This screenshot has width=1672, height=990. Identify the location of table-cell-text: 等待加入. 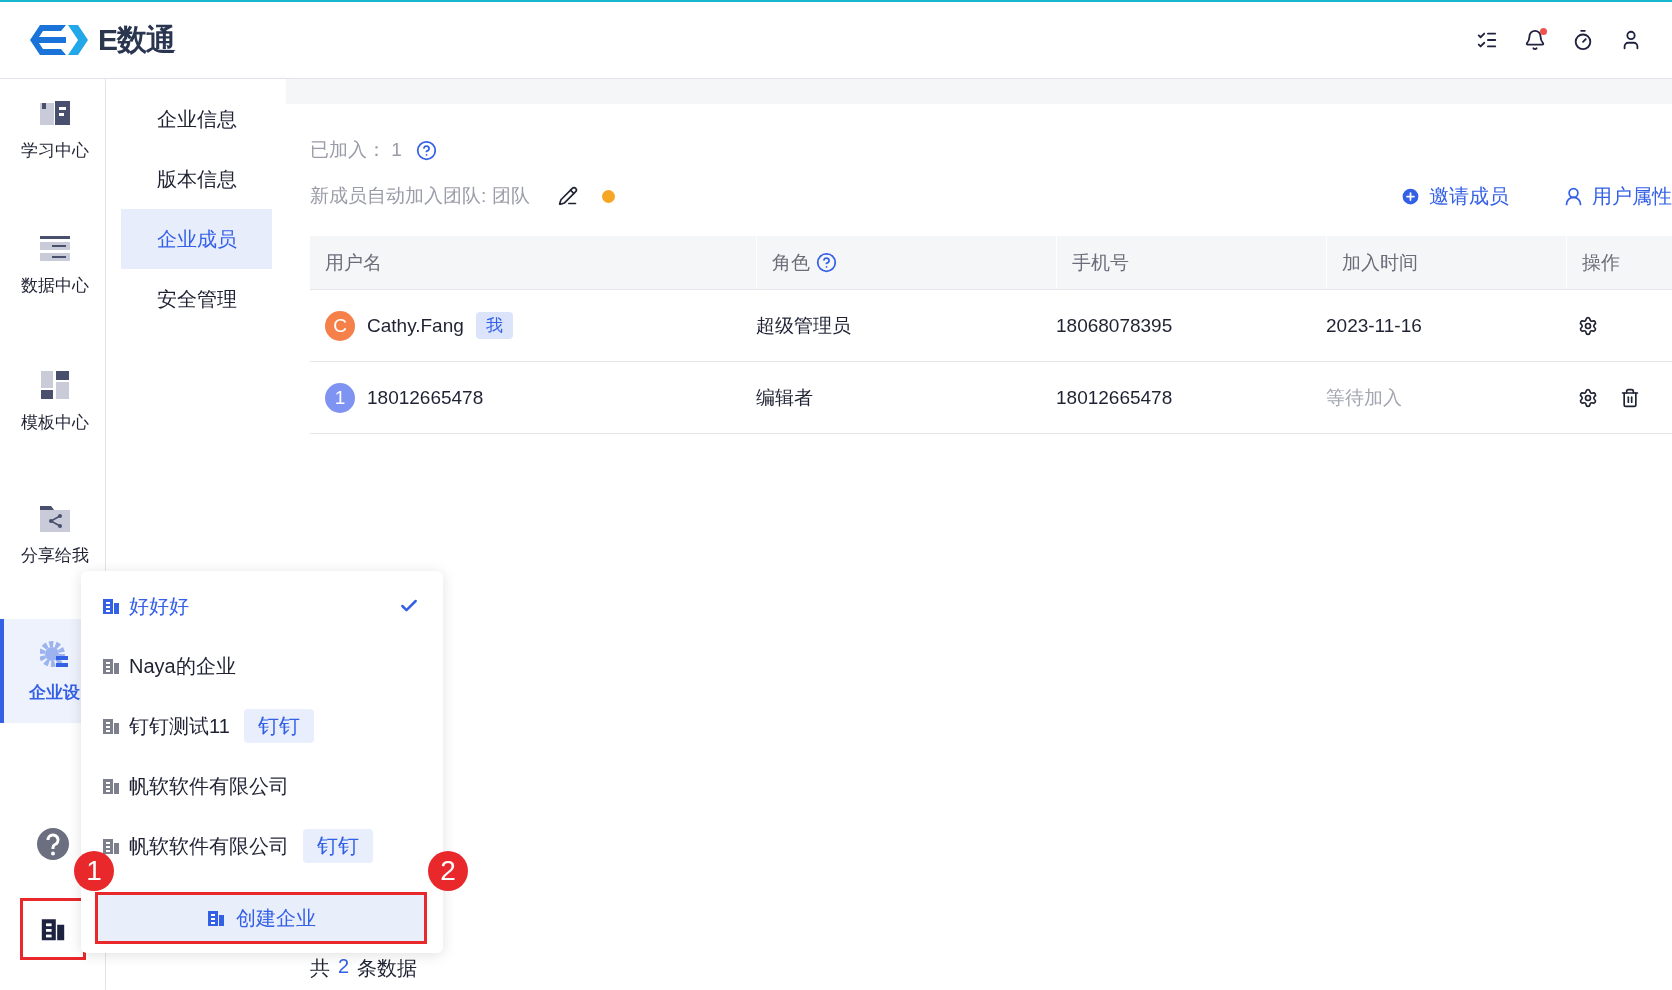
(1364, 397).